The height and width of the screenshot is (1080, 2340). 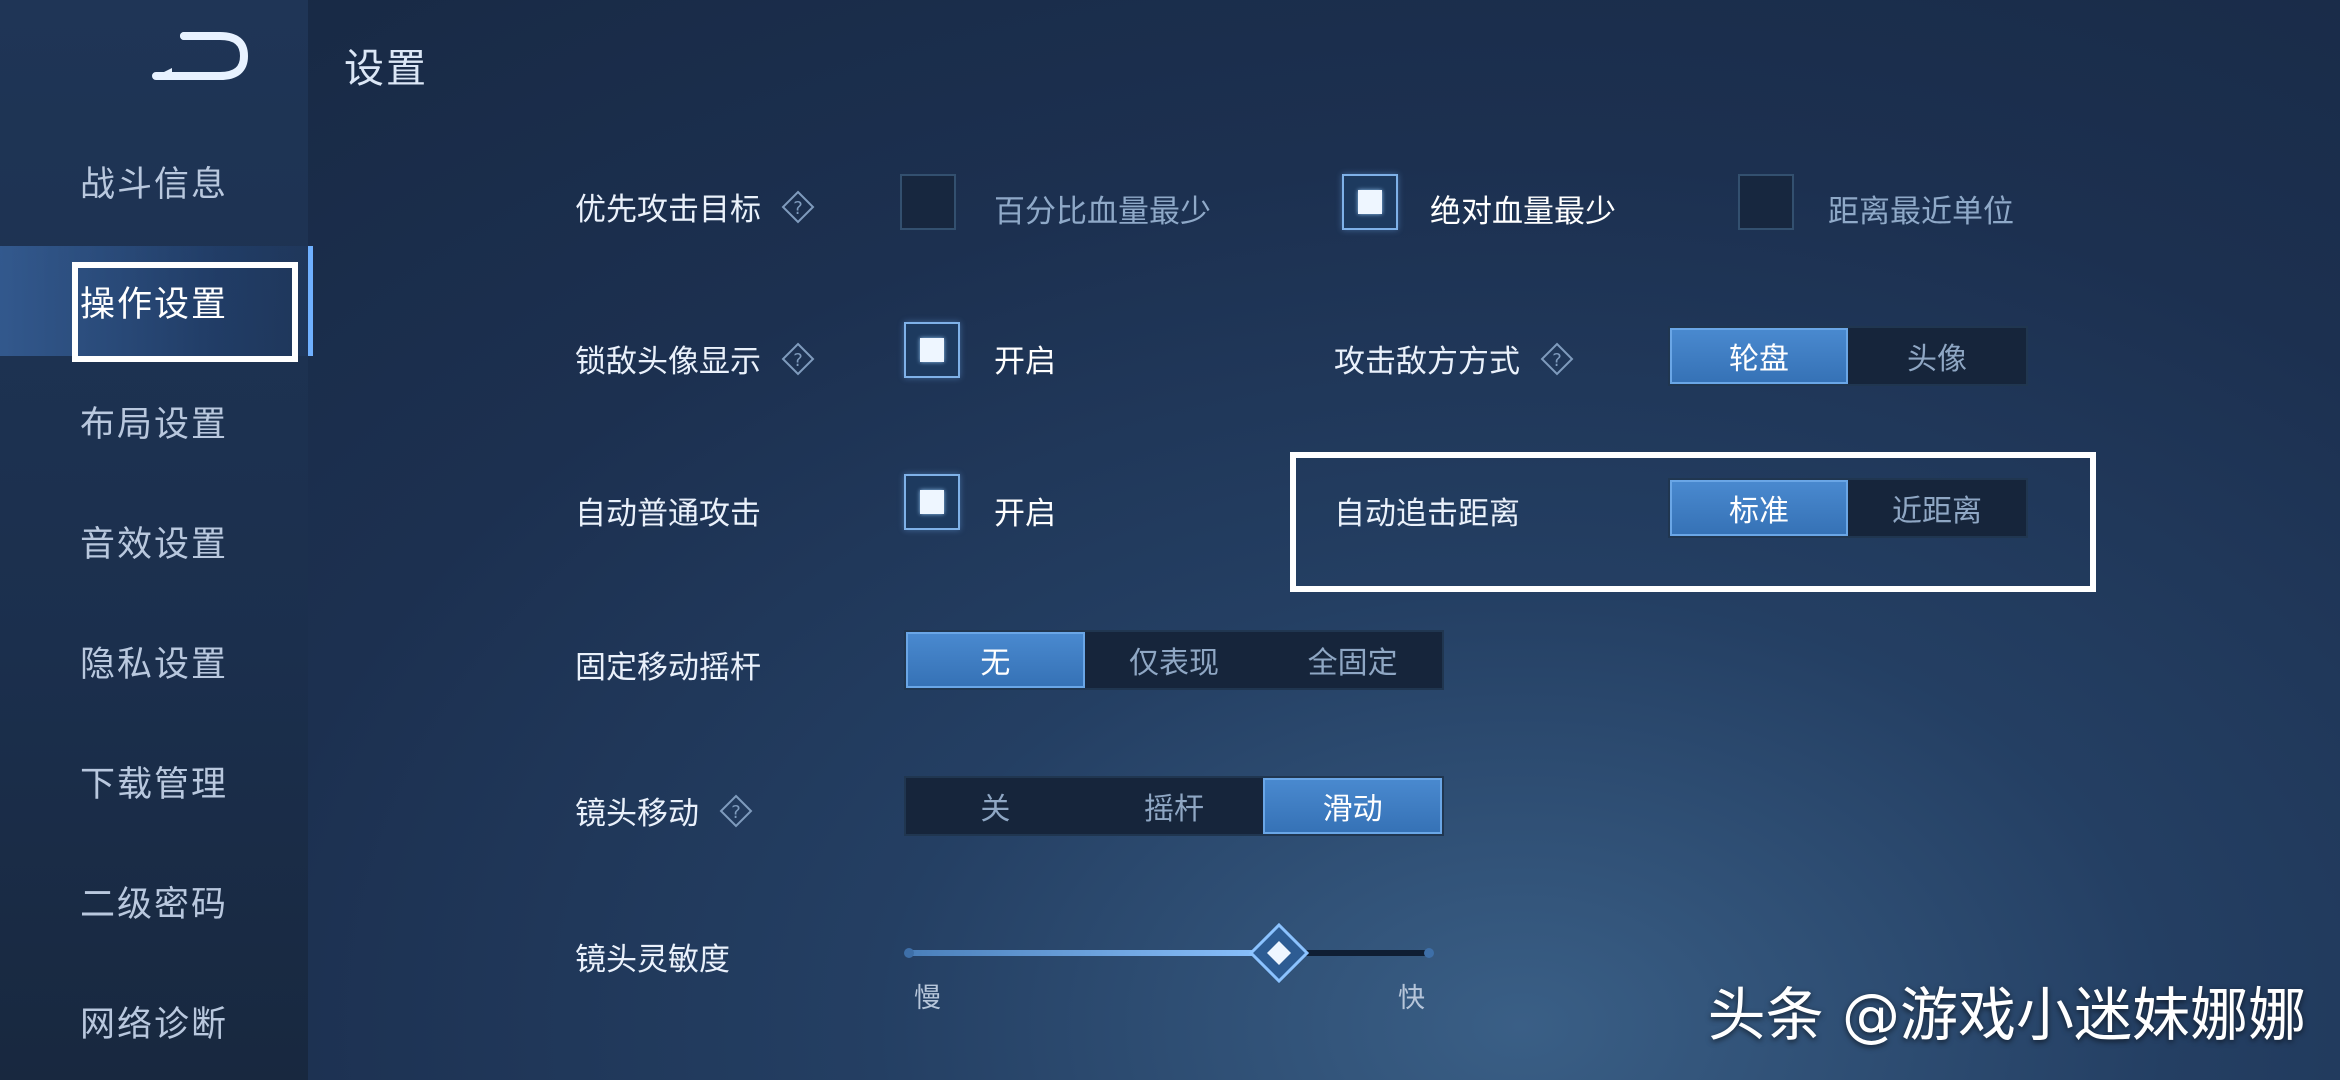 What do you see at coordinates (1025, 362) in the screenshot?
I see `lock-avatar-checkbox-label: 开启` at bounding box center [1025, 362].